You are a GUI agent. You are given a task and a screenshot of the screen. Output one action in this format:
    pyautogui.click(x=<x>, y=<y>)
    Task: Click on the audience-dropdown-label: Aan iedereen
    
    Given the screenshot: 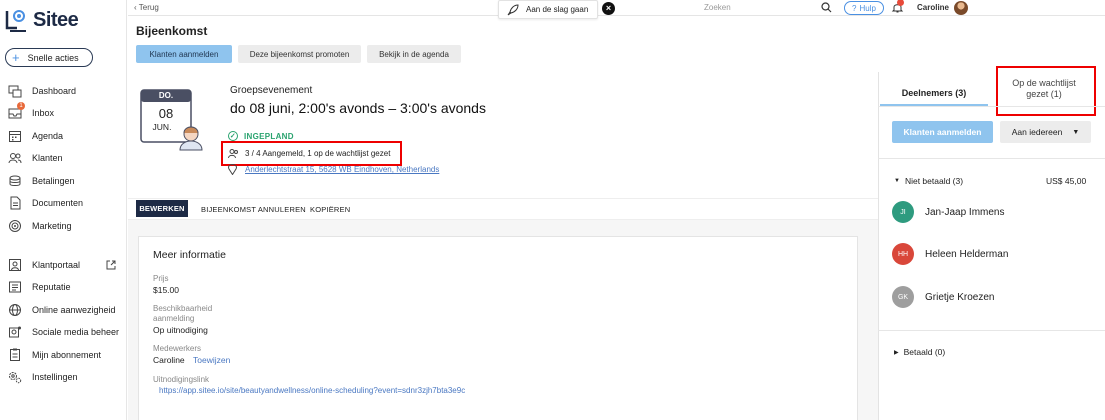 What is the action you would take?
    pyautogui.click(x=1037, y=132)
    